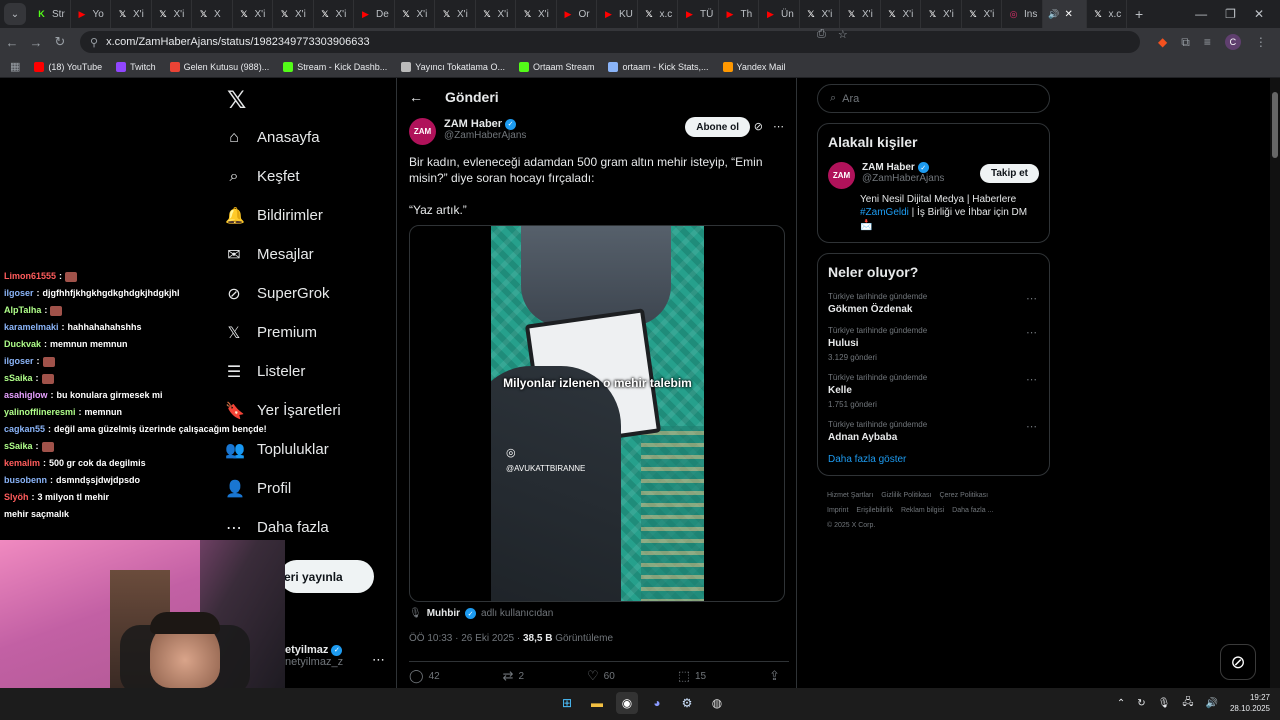 Image resolution: width=1280 pixels, height=720 pixels. I want to click on back-arrow-icon: ←, so click(416, 97).